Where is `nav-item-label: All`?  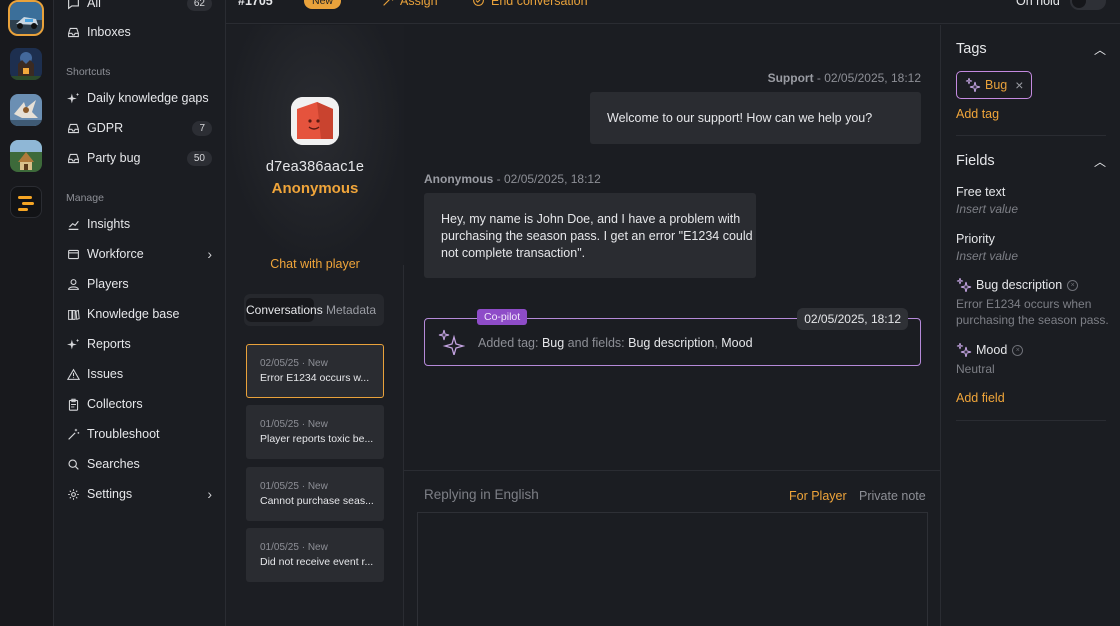
nav-item-label: All is located at coordinates (94, 5).